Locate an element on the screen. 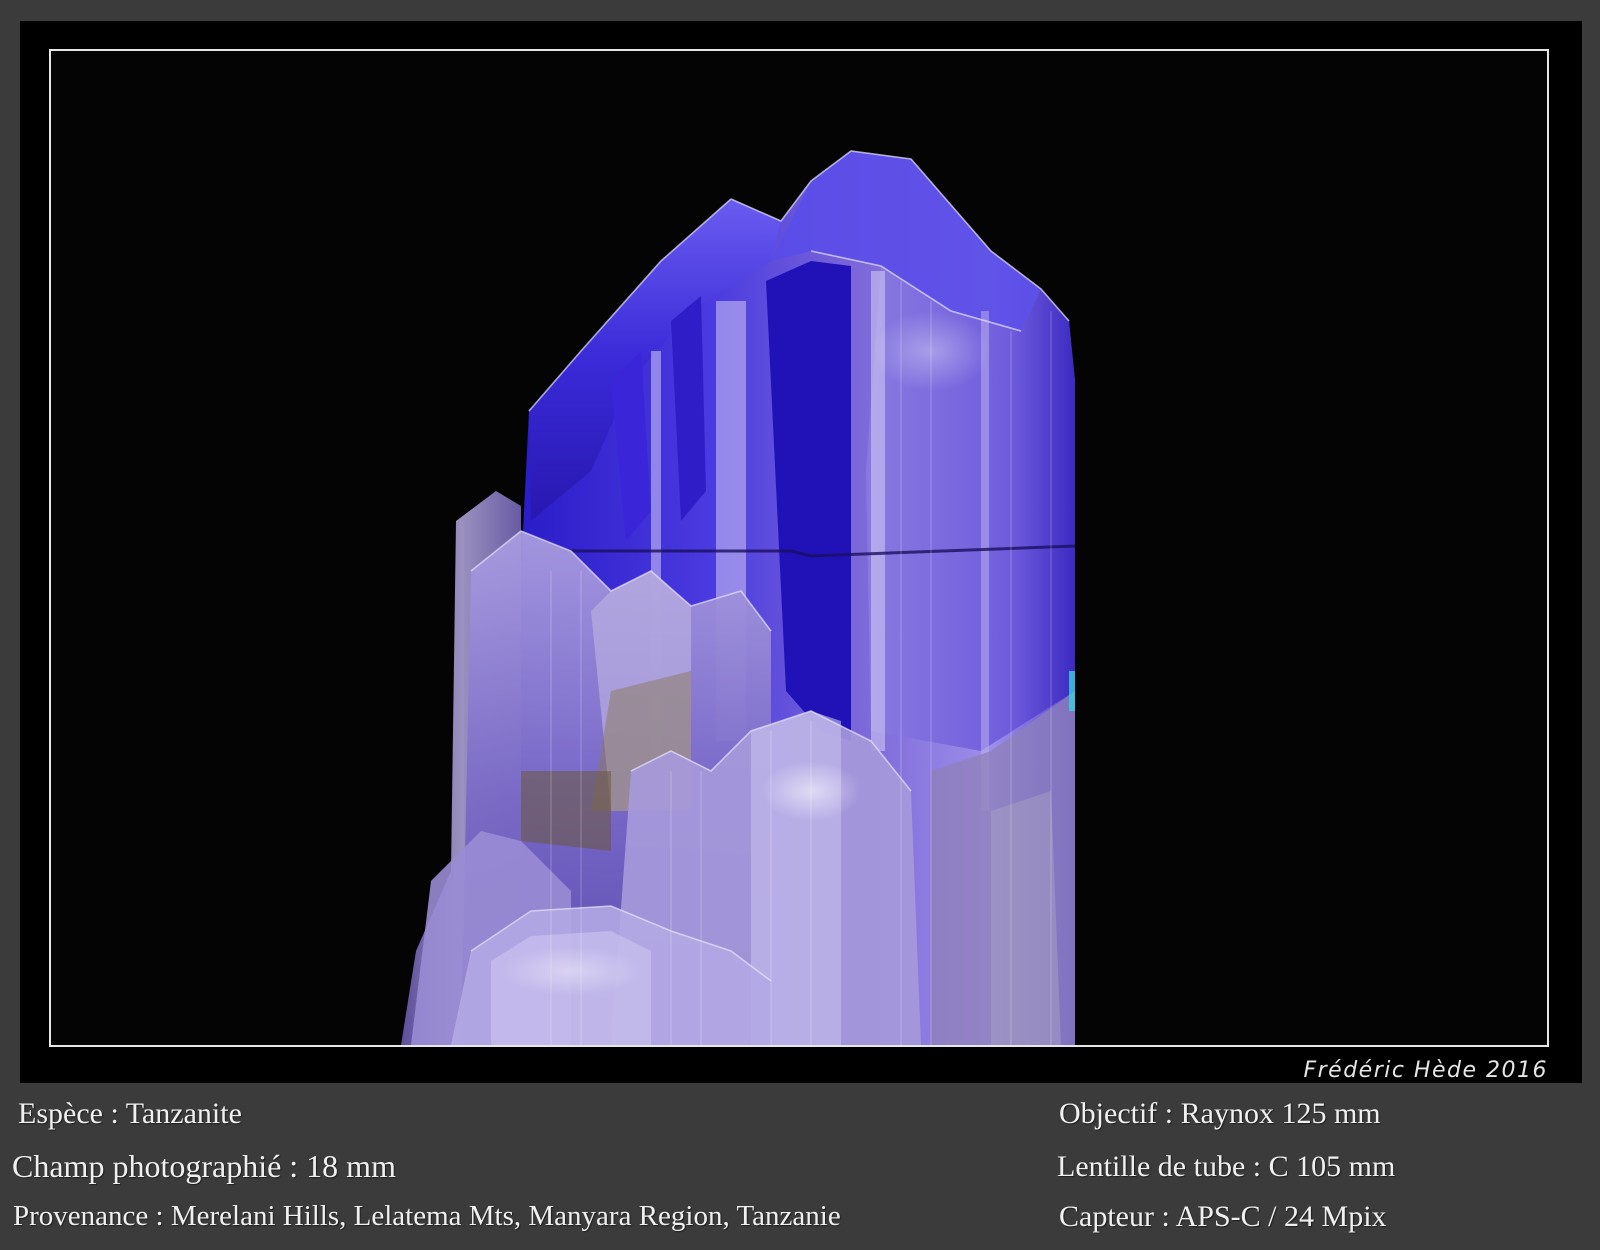  tube-lens-caption: Lentille de tube : C 105 mm is located at coordinates (1226, 1166).